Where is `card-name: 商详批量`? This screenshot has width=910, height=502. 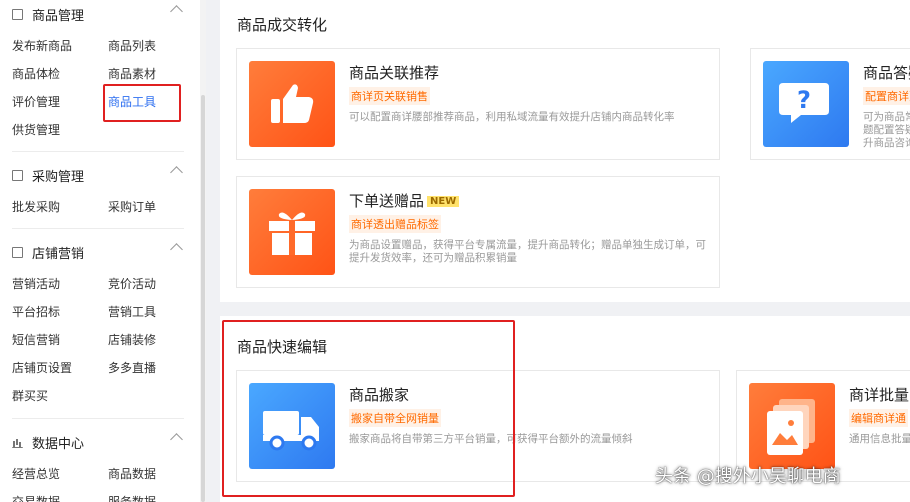 card-name: 商详批量 is located at coordinates (879, 395).